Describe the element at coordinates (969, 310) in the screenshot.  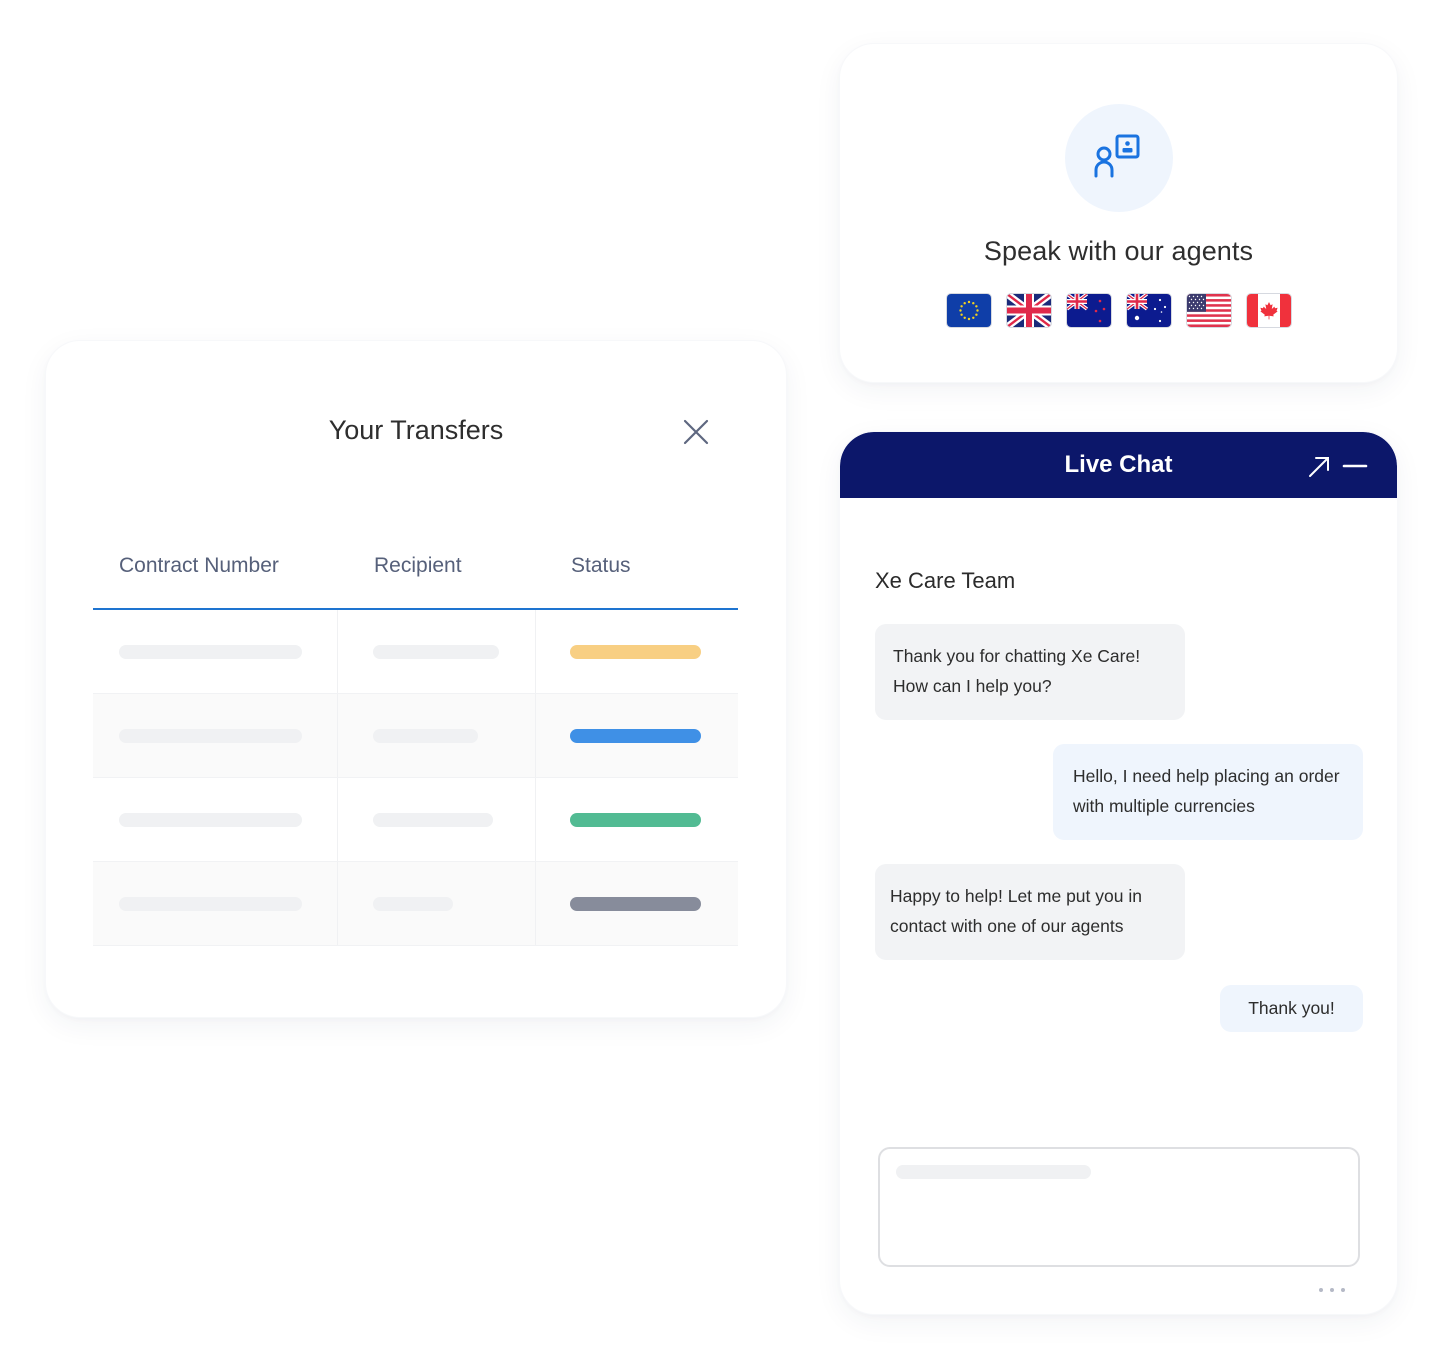
I see `flag-eu-icon` at that location.